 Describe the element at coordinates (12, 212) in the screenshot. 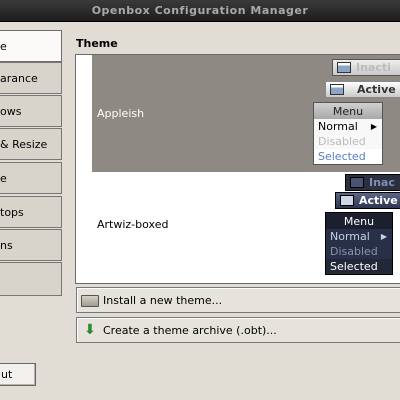

I see `nav-item-label: tops` at that location.